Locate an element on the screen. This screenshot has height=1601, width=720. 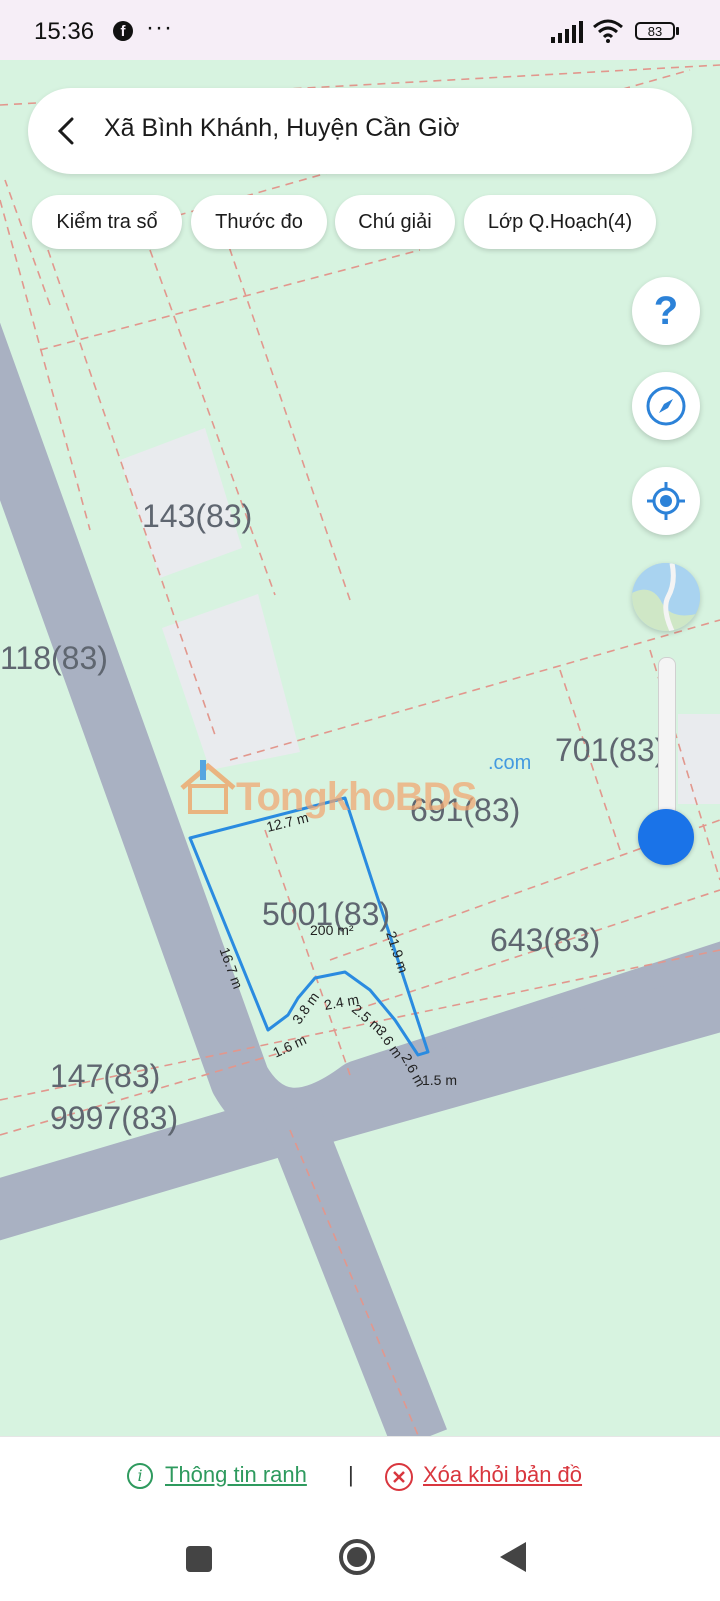
x-mark-icon is located at coordinates (399, 1477).